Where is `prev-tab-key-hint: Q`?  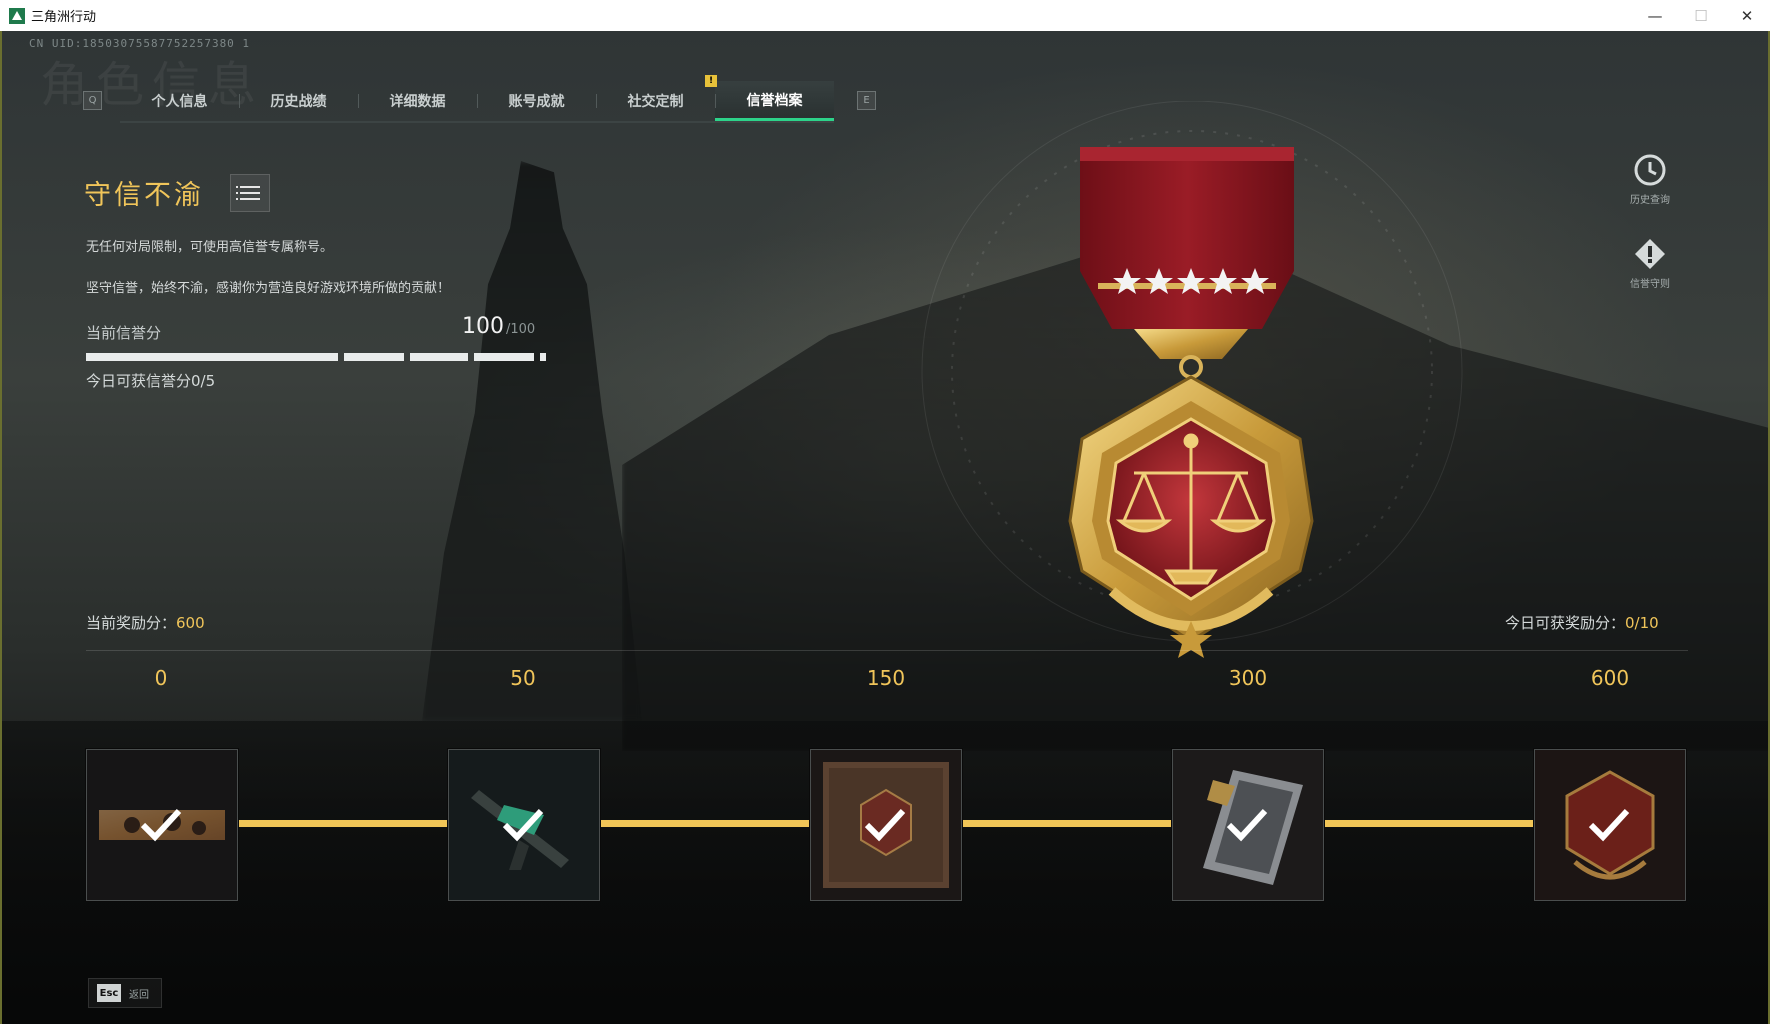
prev-tab-key-hint: Q is located at coordinates (92, 100).